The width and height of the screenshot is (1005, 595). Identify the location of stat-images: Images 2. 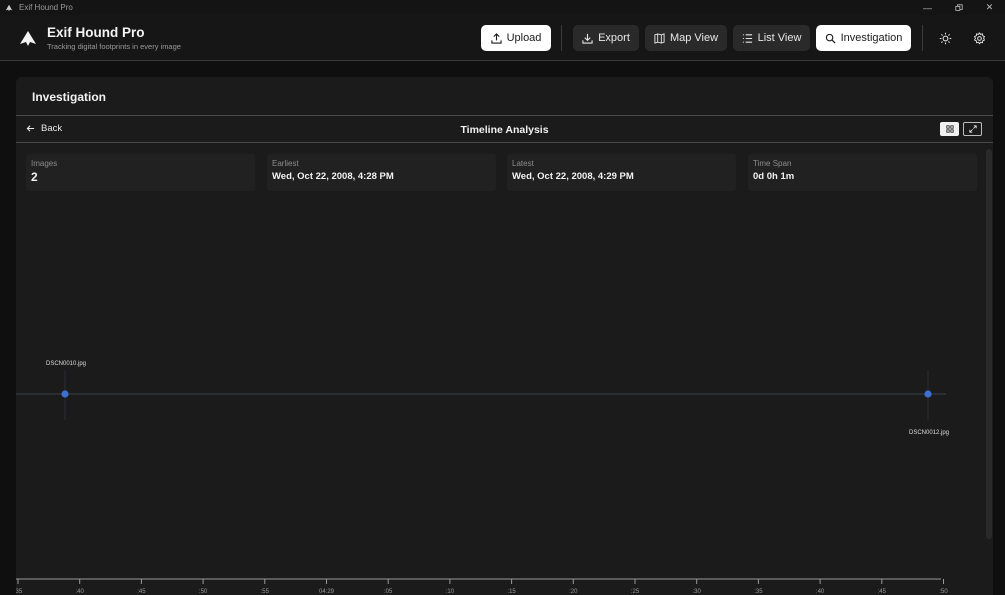
(140, 172).